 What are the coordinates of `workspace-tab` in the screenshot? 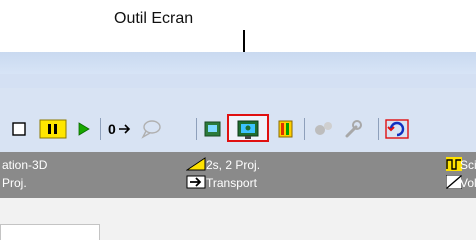 It's located at (50, 232).